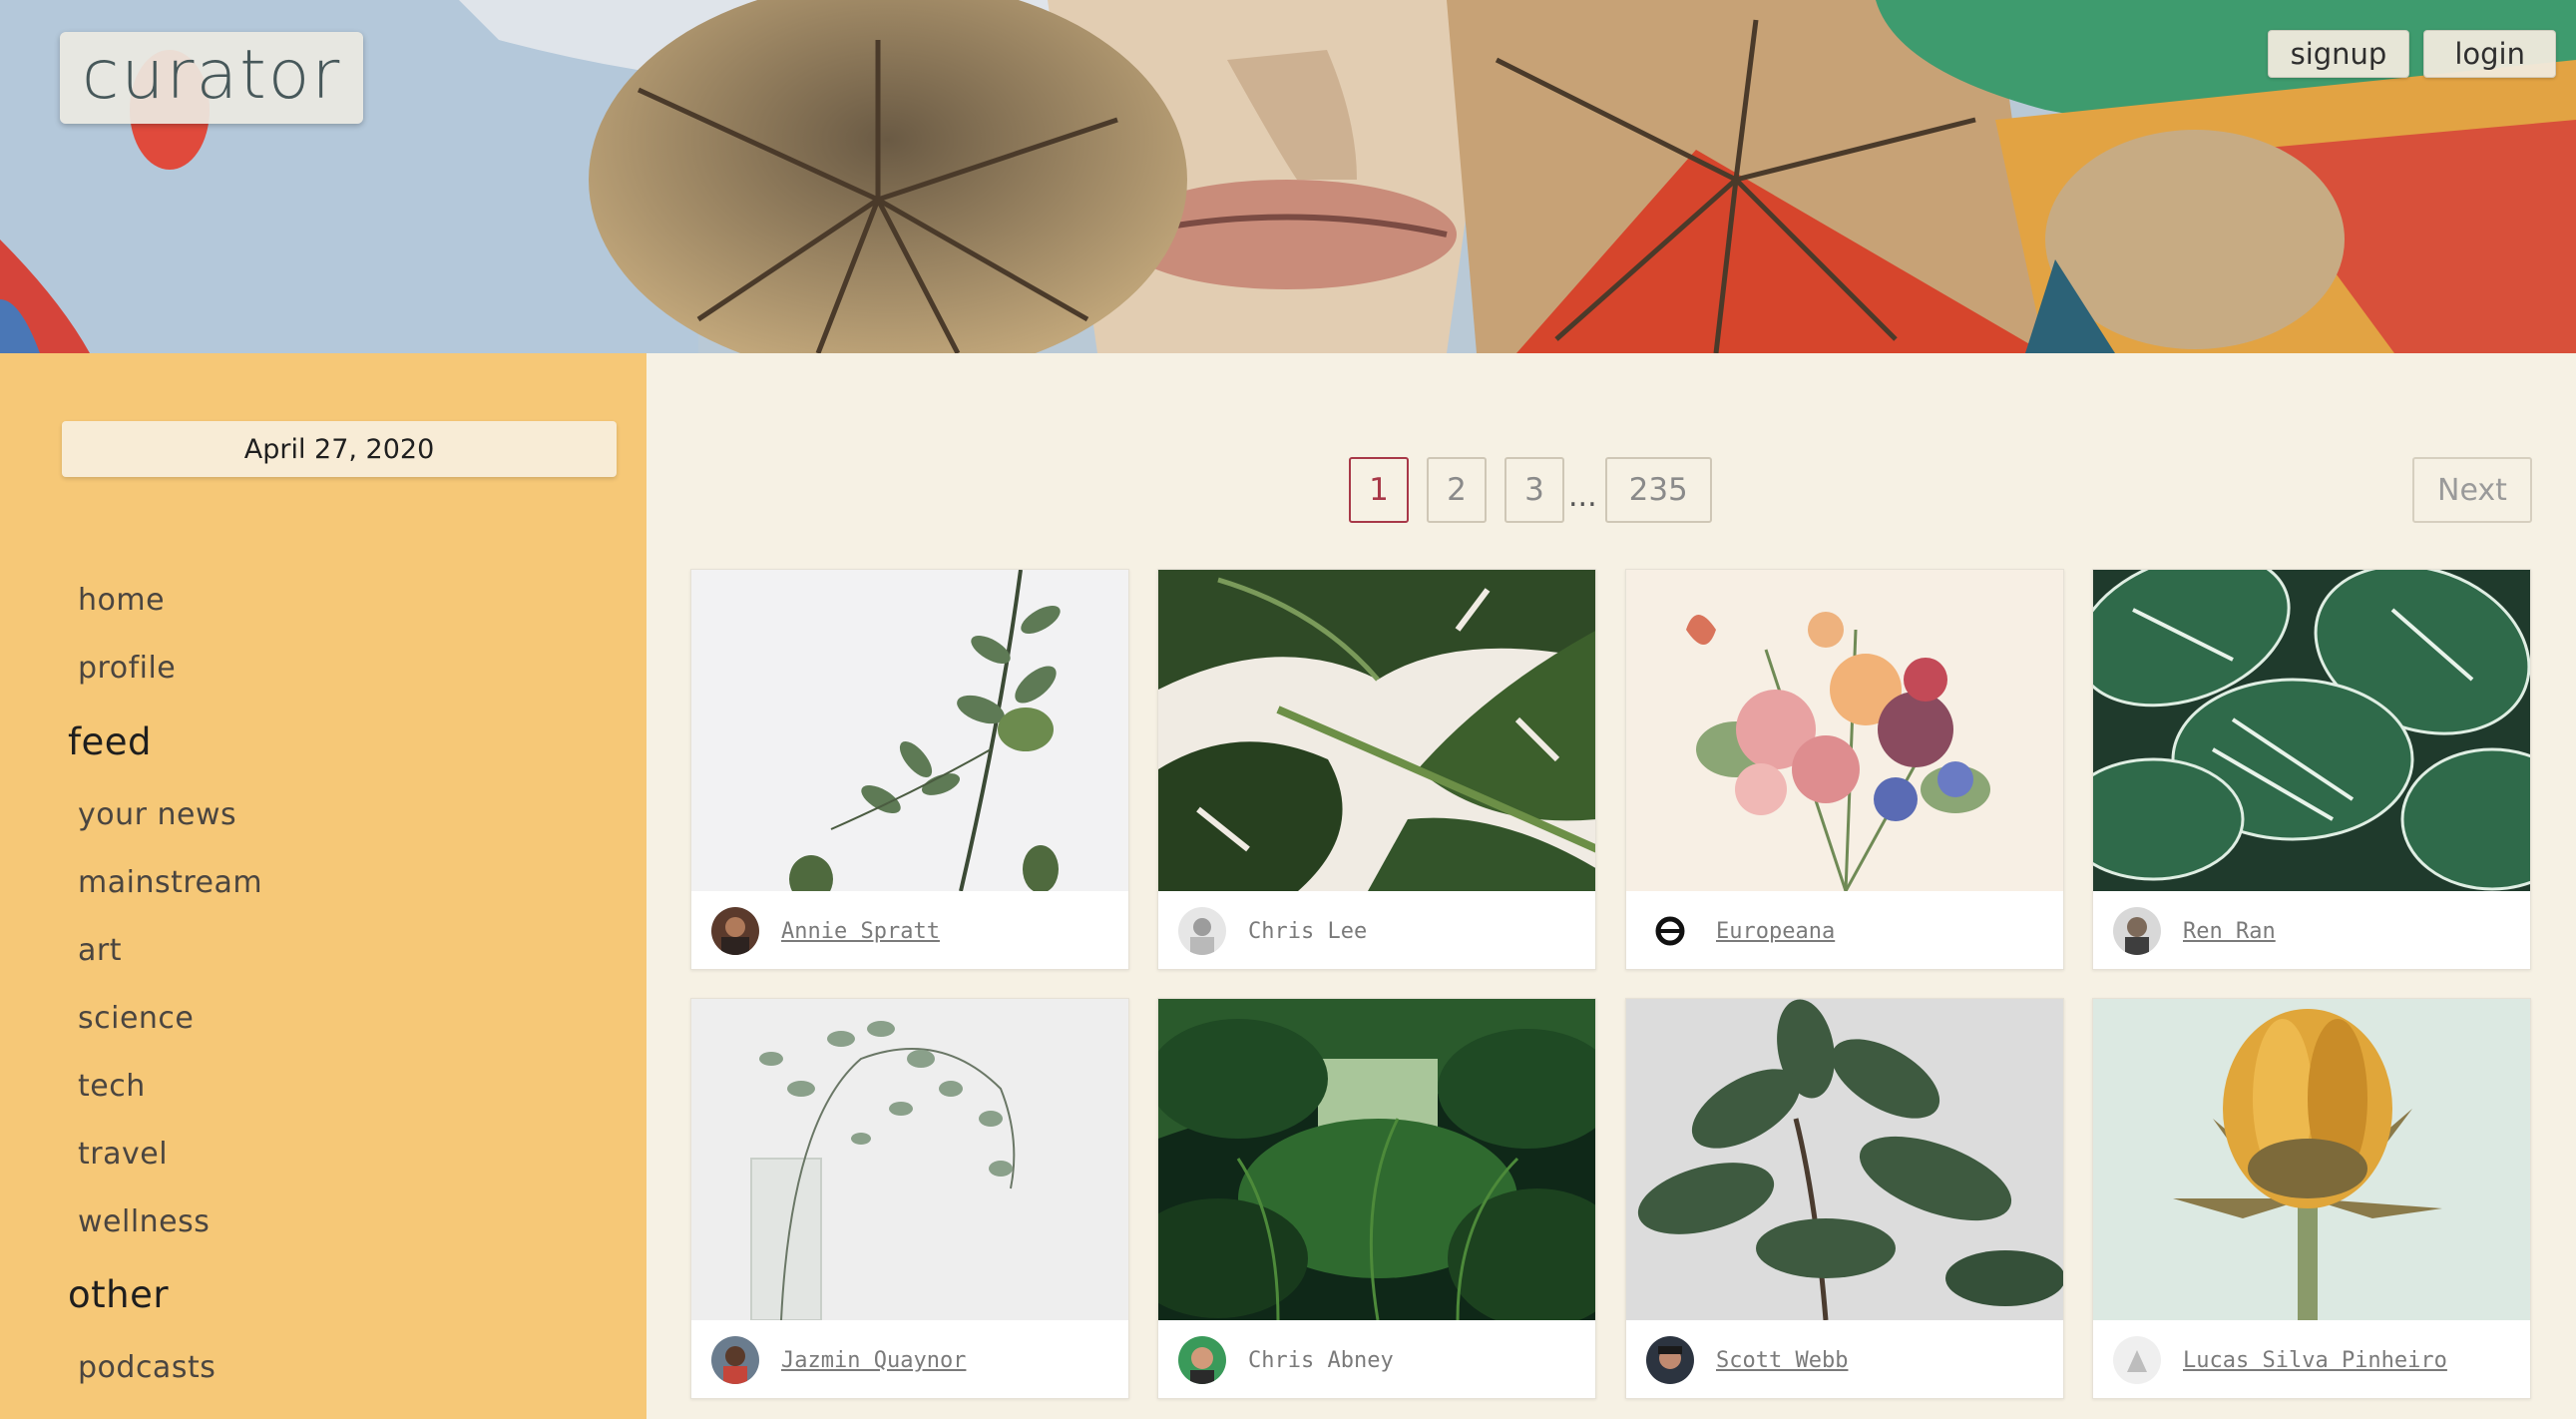 The width and height of the screenshot is (2576, 1419). Describe the element at coordinates (136, 1018) in the screenshot. I see `sidebar-item-science: science` at that location.